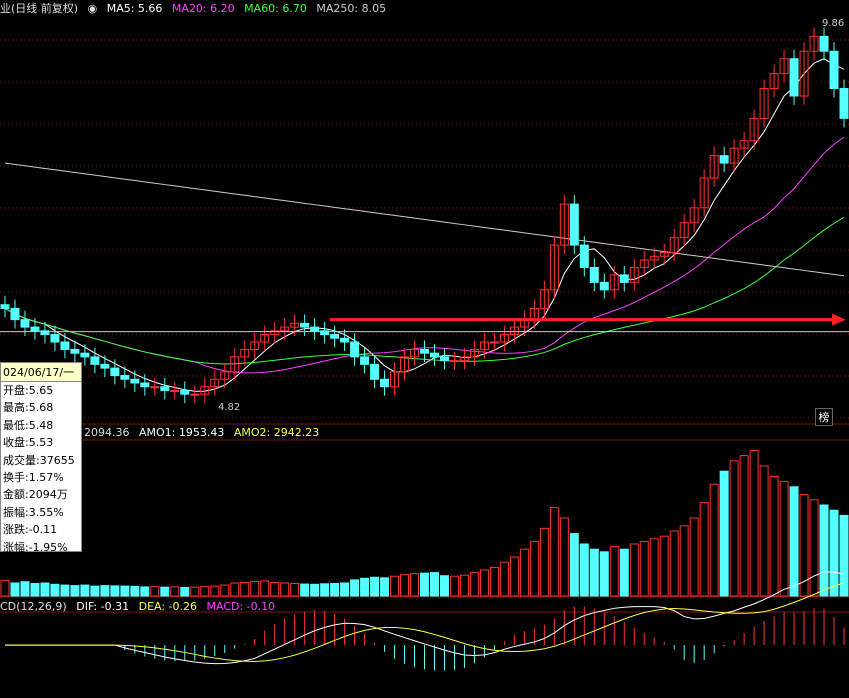 The width and height of the screenshot is (849, 698). What do you see at coordinates (276, 432) in the screenshot?
I see `amo2-label: AMO2: 2942.23` at bounding box center [276, 432].